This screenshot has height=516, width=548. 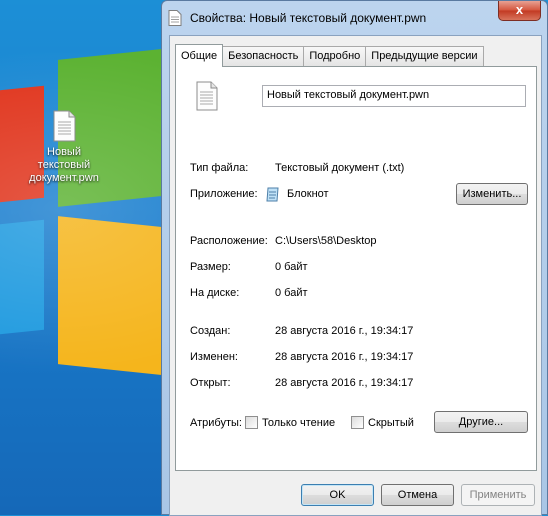 I want to click on size-value: 0 байт, so click(x=291, y=267).